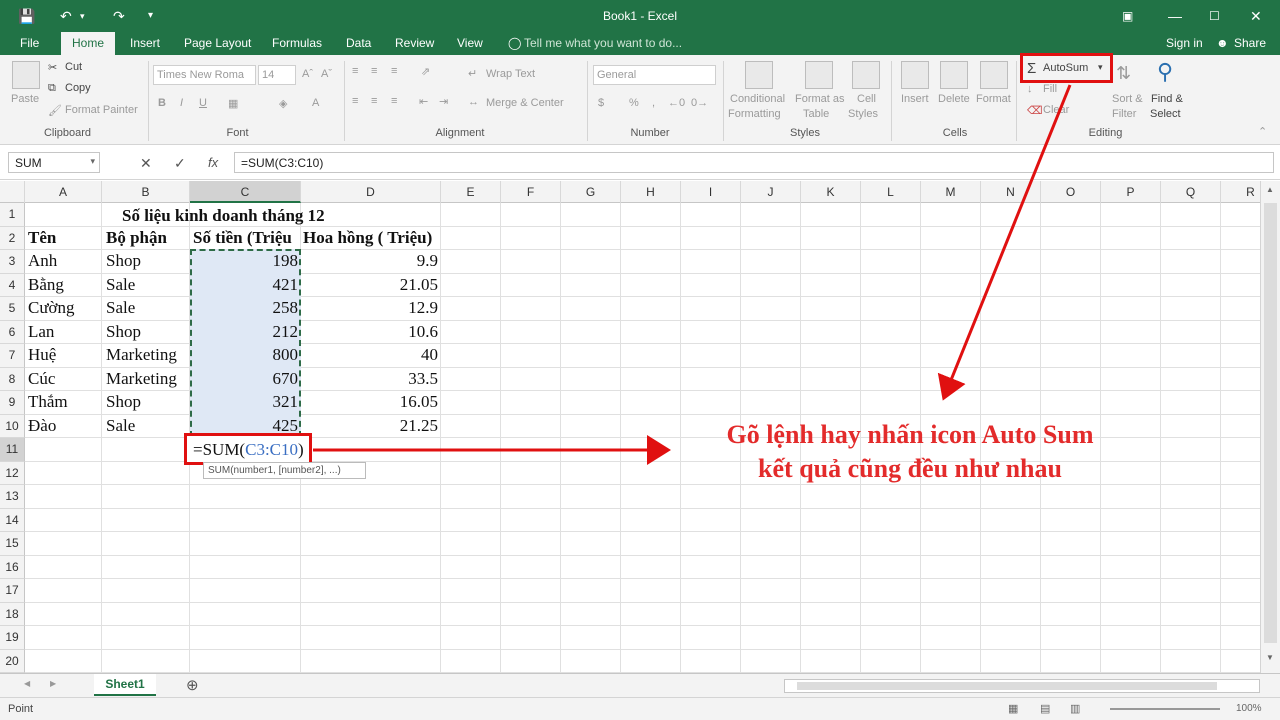 The image size is (1280, 720). What do you see at coordinates (1075, 708) in the screenshot?
I see `page-break-view-icon: ▥` at bounding box center [1075, 708].